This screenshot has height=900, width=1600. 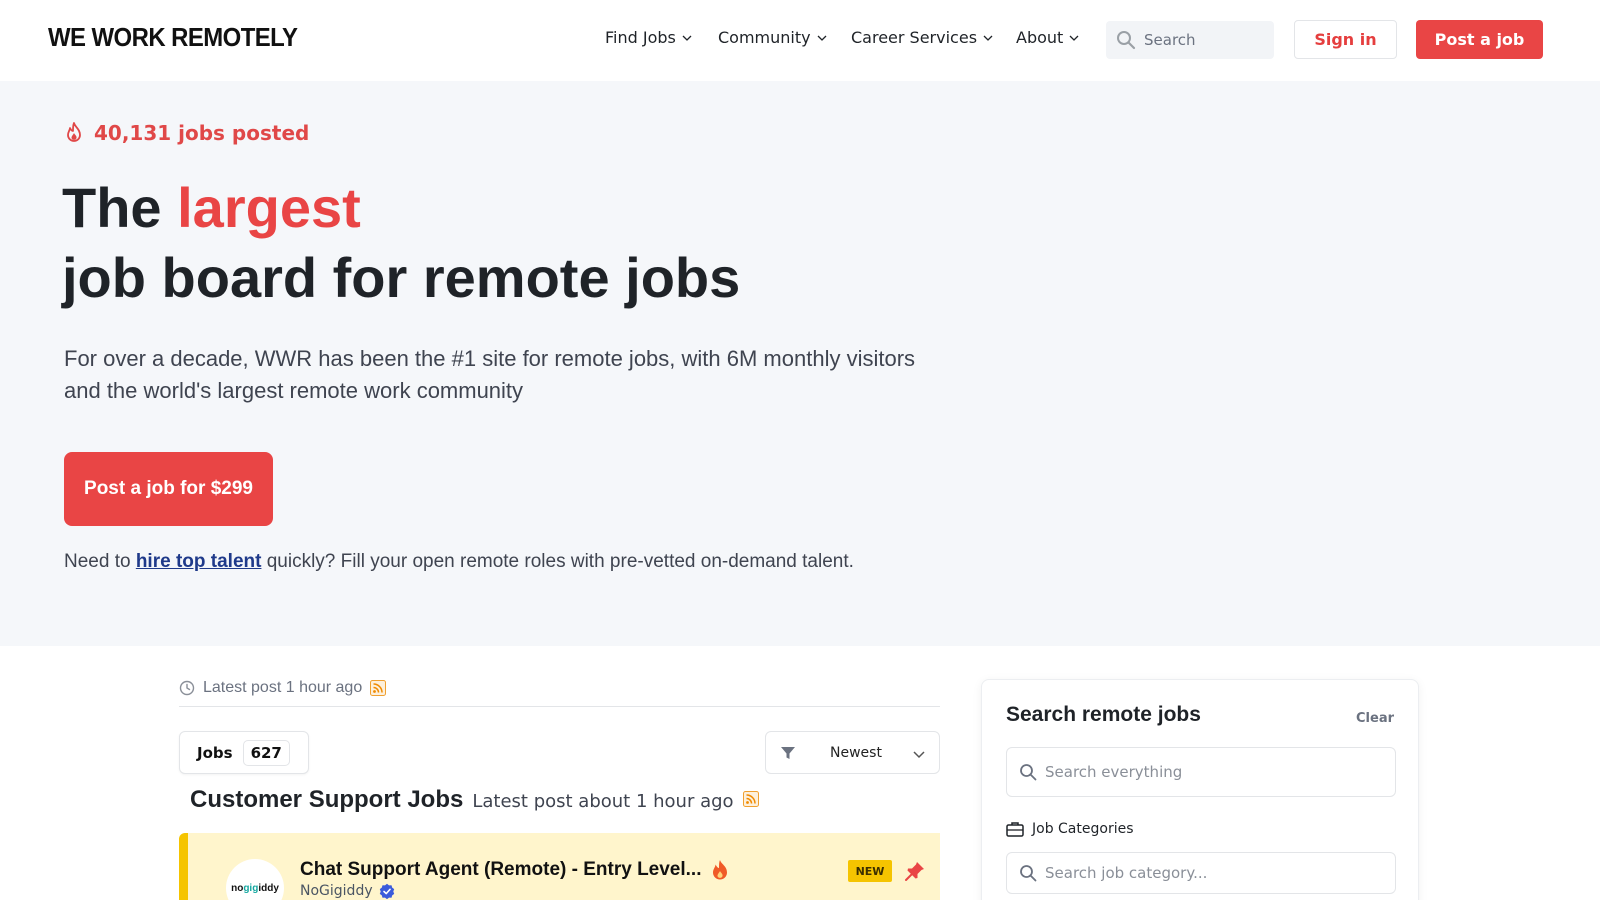 I want to click on category-search-field, so click(x=1201, y=873).